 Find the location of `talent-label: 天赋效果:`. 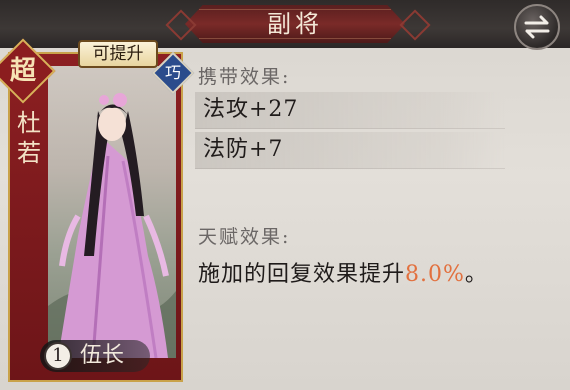

talent-label: 天赋效果: is located at coordinates (244, 237).